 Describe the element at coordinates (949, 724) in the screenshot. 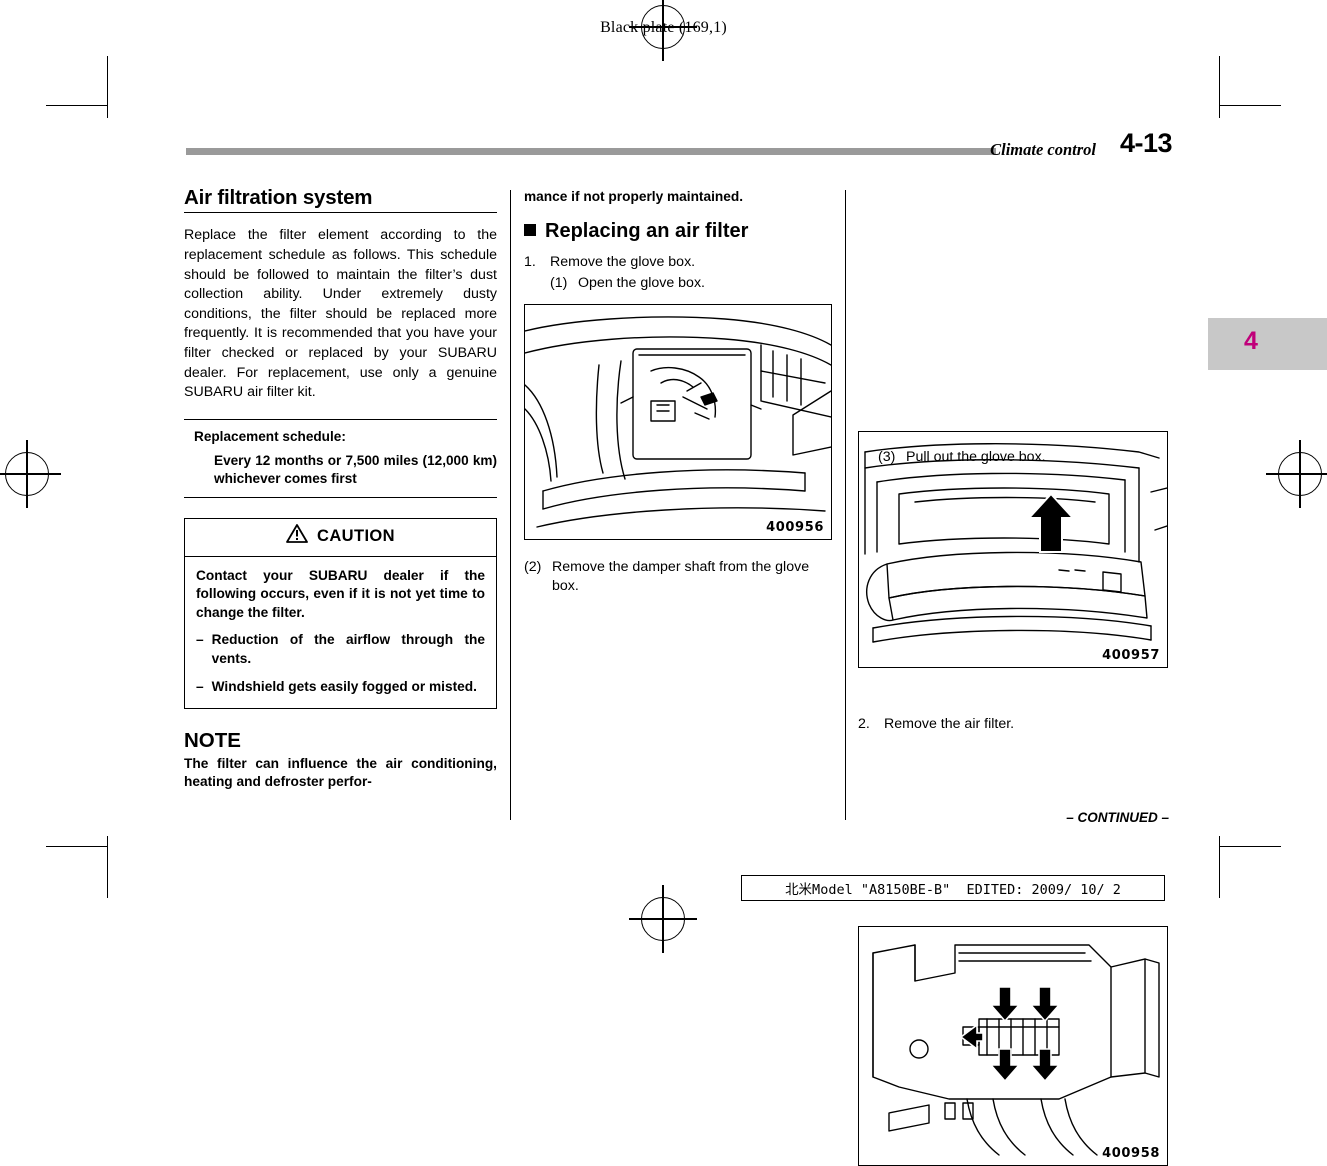

I see `step-2-text: Remove the air filter.` at that location.